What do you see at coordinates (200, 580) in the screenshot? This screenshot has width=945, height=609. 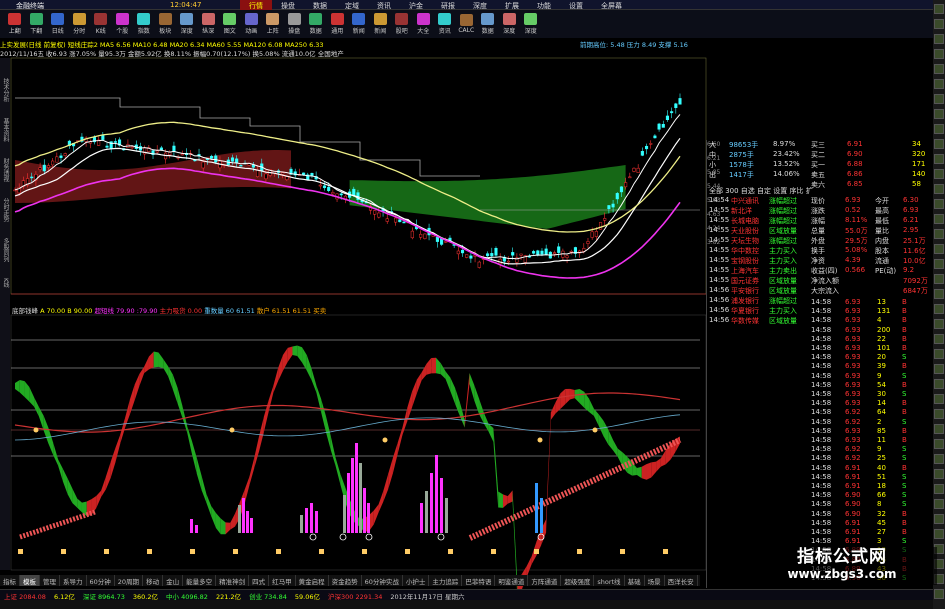 I see `indicator-tab-8: 能量多空` at bounding box center [200, 580].